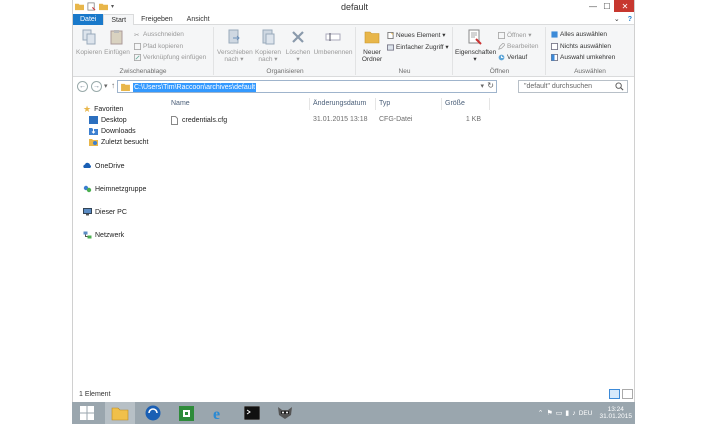 The height and width of the screenshot is (424, 708). Describe the element at coordinates (579, 34) in the screenshot. I see `select-all-button: Alles auswählen` at that location.